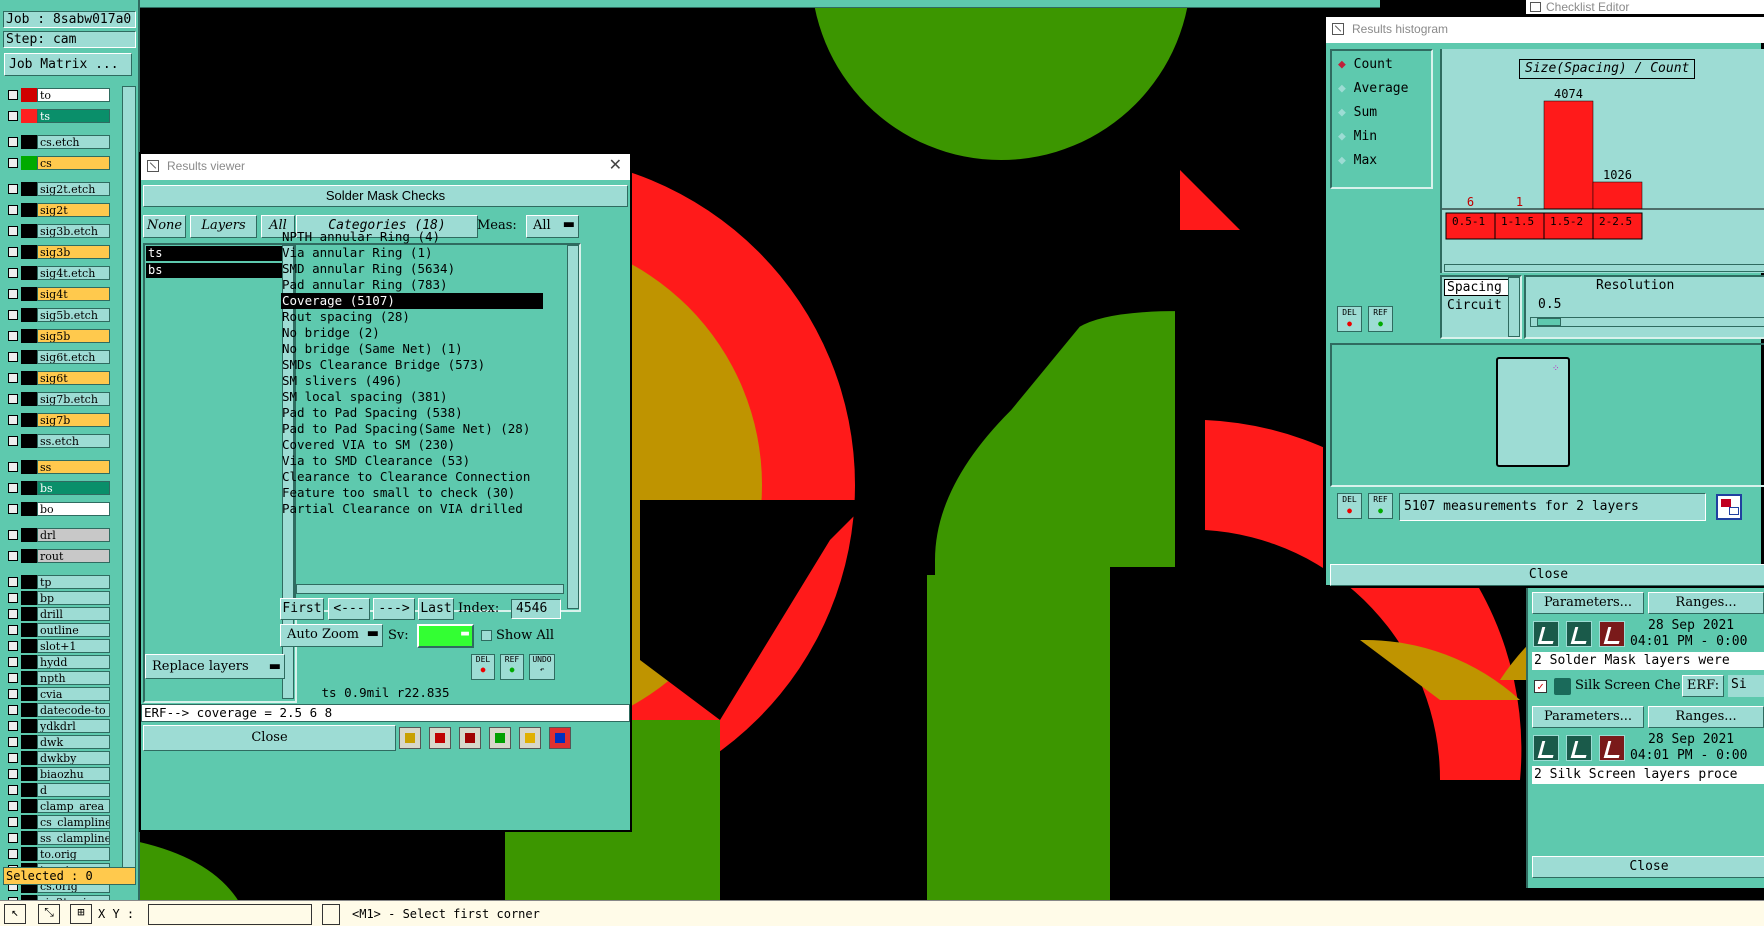  What do you see at coordinates (73, 441) in the screenshot?
I see `layer-name: ss.etch` at bounding box center [73, 441].